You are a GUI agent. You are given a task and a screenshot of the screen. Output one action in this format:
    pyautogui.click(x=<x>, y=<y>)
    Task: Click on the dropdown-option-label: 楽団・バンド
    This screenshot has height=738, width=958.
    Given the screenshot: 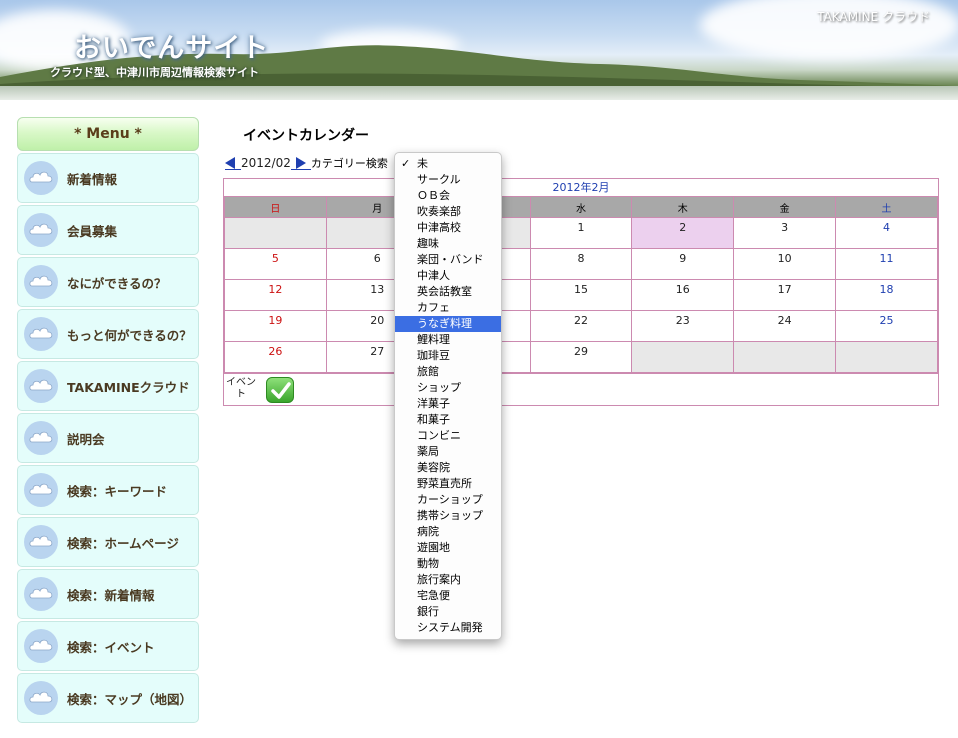 What is the action you would take?
    pyautogui.click(x=450, y=259)
    